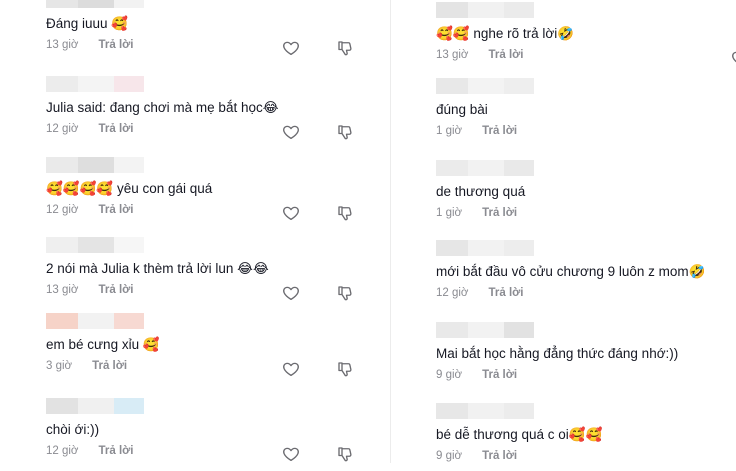 Image resolution: width=736 pixels, height=471 pixels. What do you see at coordinates (199, 345) in the screenshot?
I see `comment-item: em bé cưng xỉu 🥰 3 giờ Trả lời` at bounding box center [199, 345].